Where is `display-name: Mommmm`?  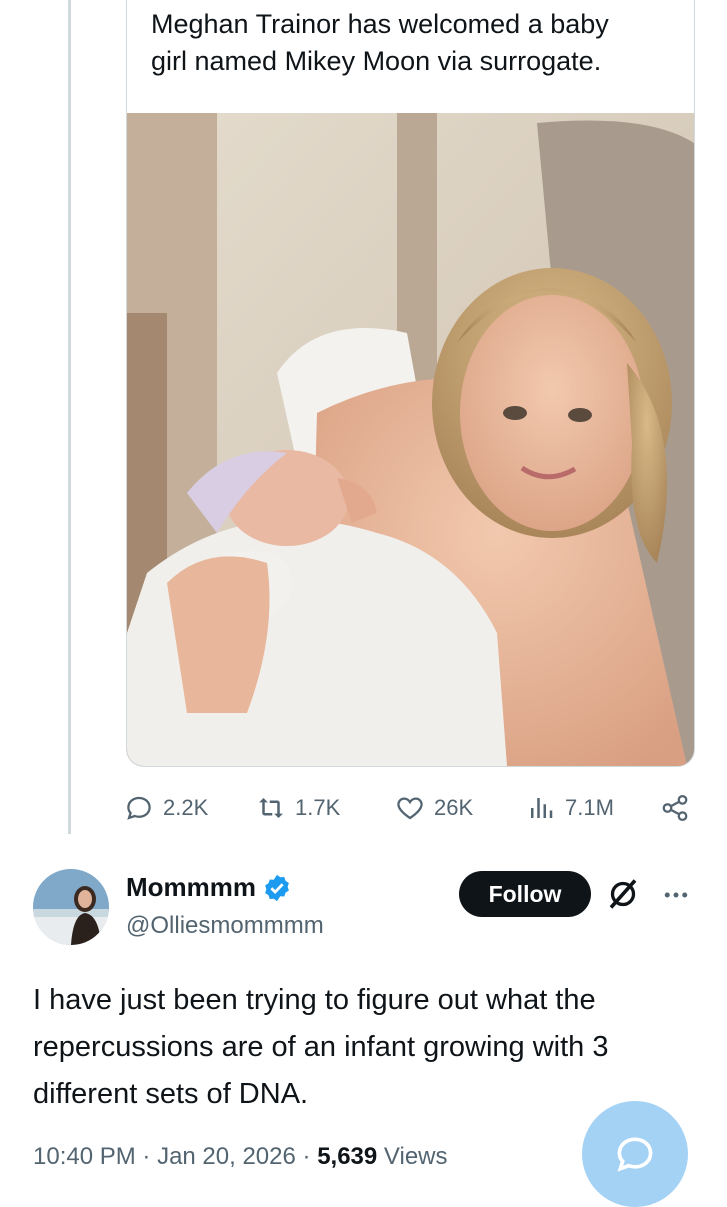 display-name: Mommmm is located at coordinates (191, 887).